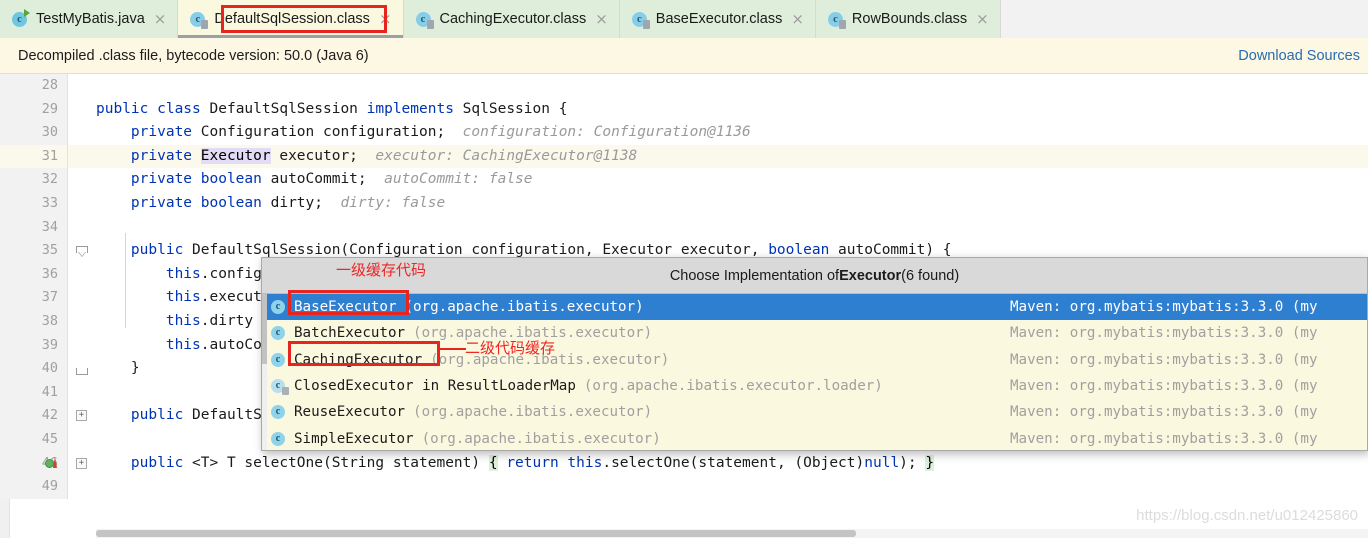 This screenshot has height=538, width=1368. What do you see at coordinates (435, 386) in the screenshot?
I see `item-class-name: ClosedExecutor in ResultLoaderMap` at bounding box center [435, 386].